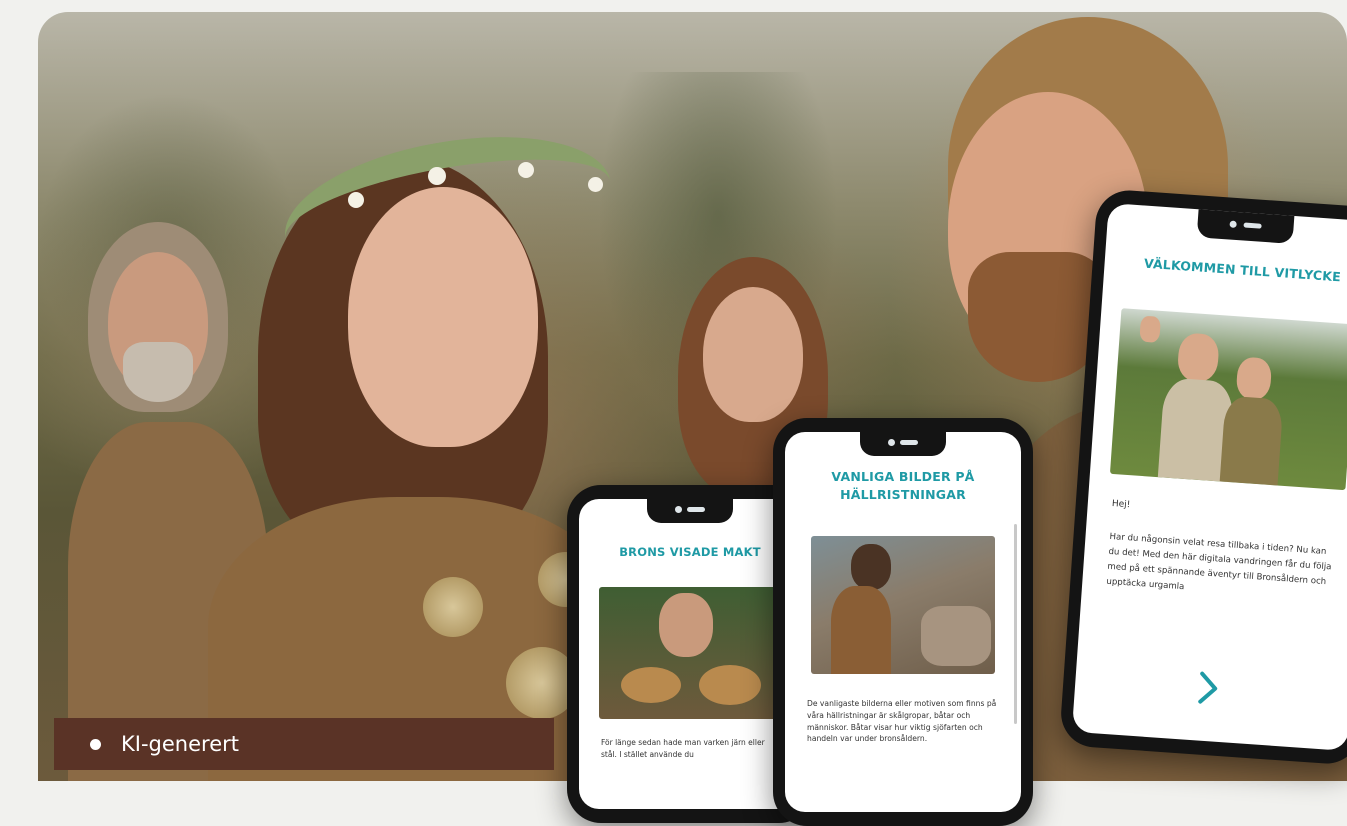 The width and height of the screenshot is (1347, 826). What do you see at coordinates (1208, 688) in the screenshot?
I see `chevron-right-icon` at bounding box center [1208, 688].